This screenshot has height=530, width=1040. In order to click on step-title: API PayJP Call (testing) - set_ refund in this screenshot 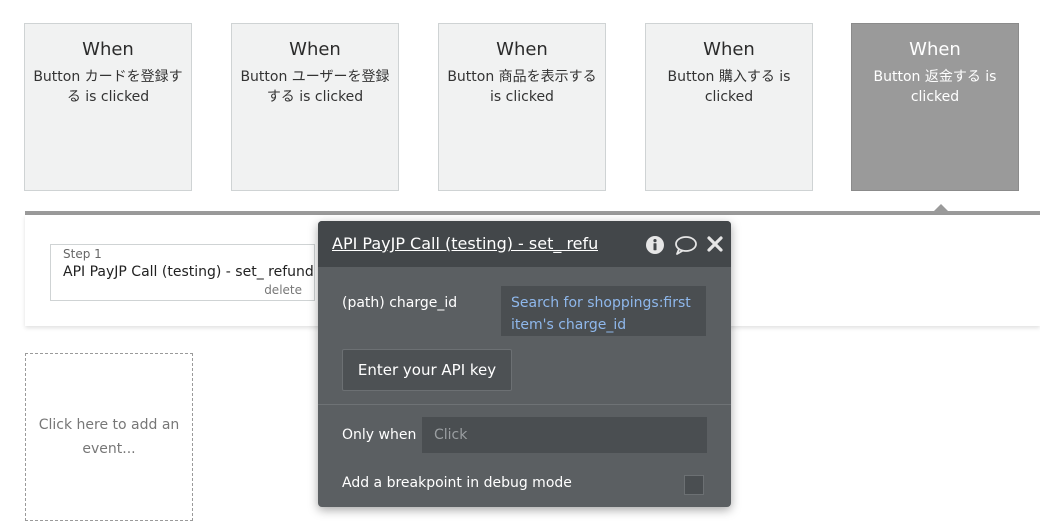, I will do `click(188, 272)`.